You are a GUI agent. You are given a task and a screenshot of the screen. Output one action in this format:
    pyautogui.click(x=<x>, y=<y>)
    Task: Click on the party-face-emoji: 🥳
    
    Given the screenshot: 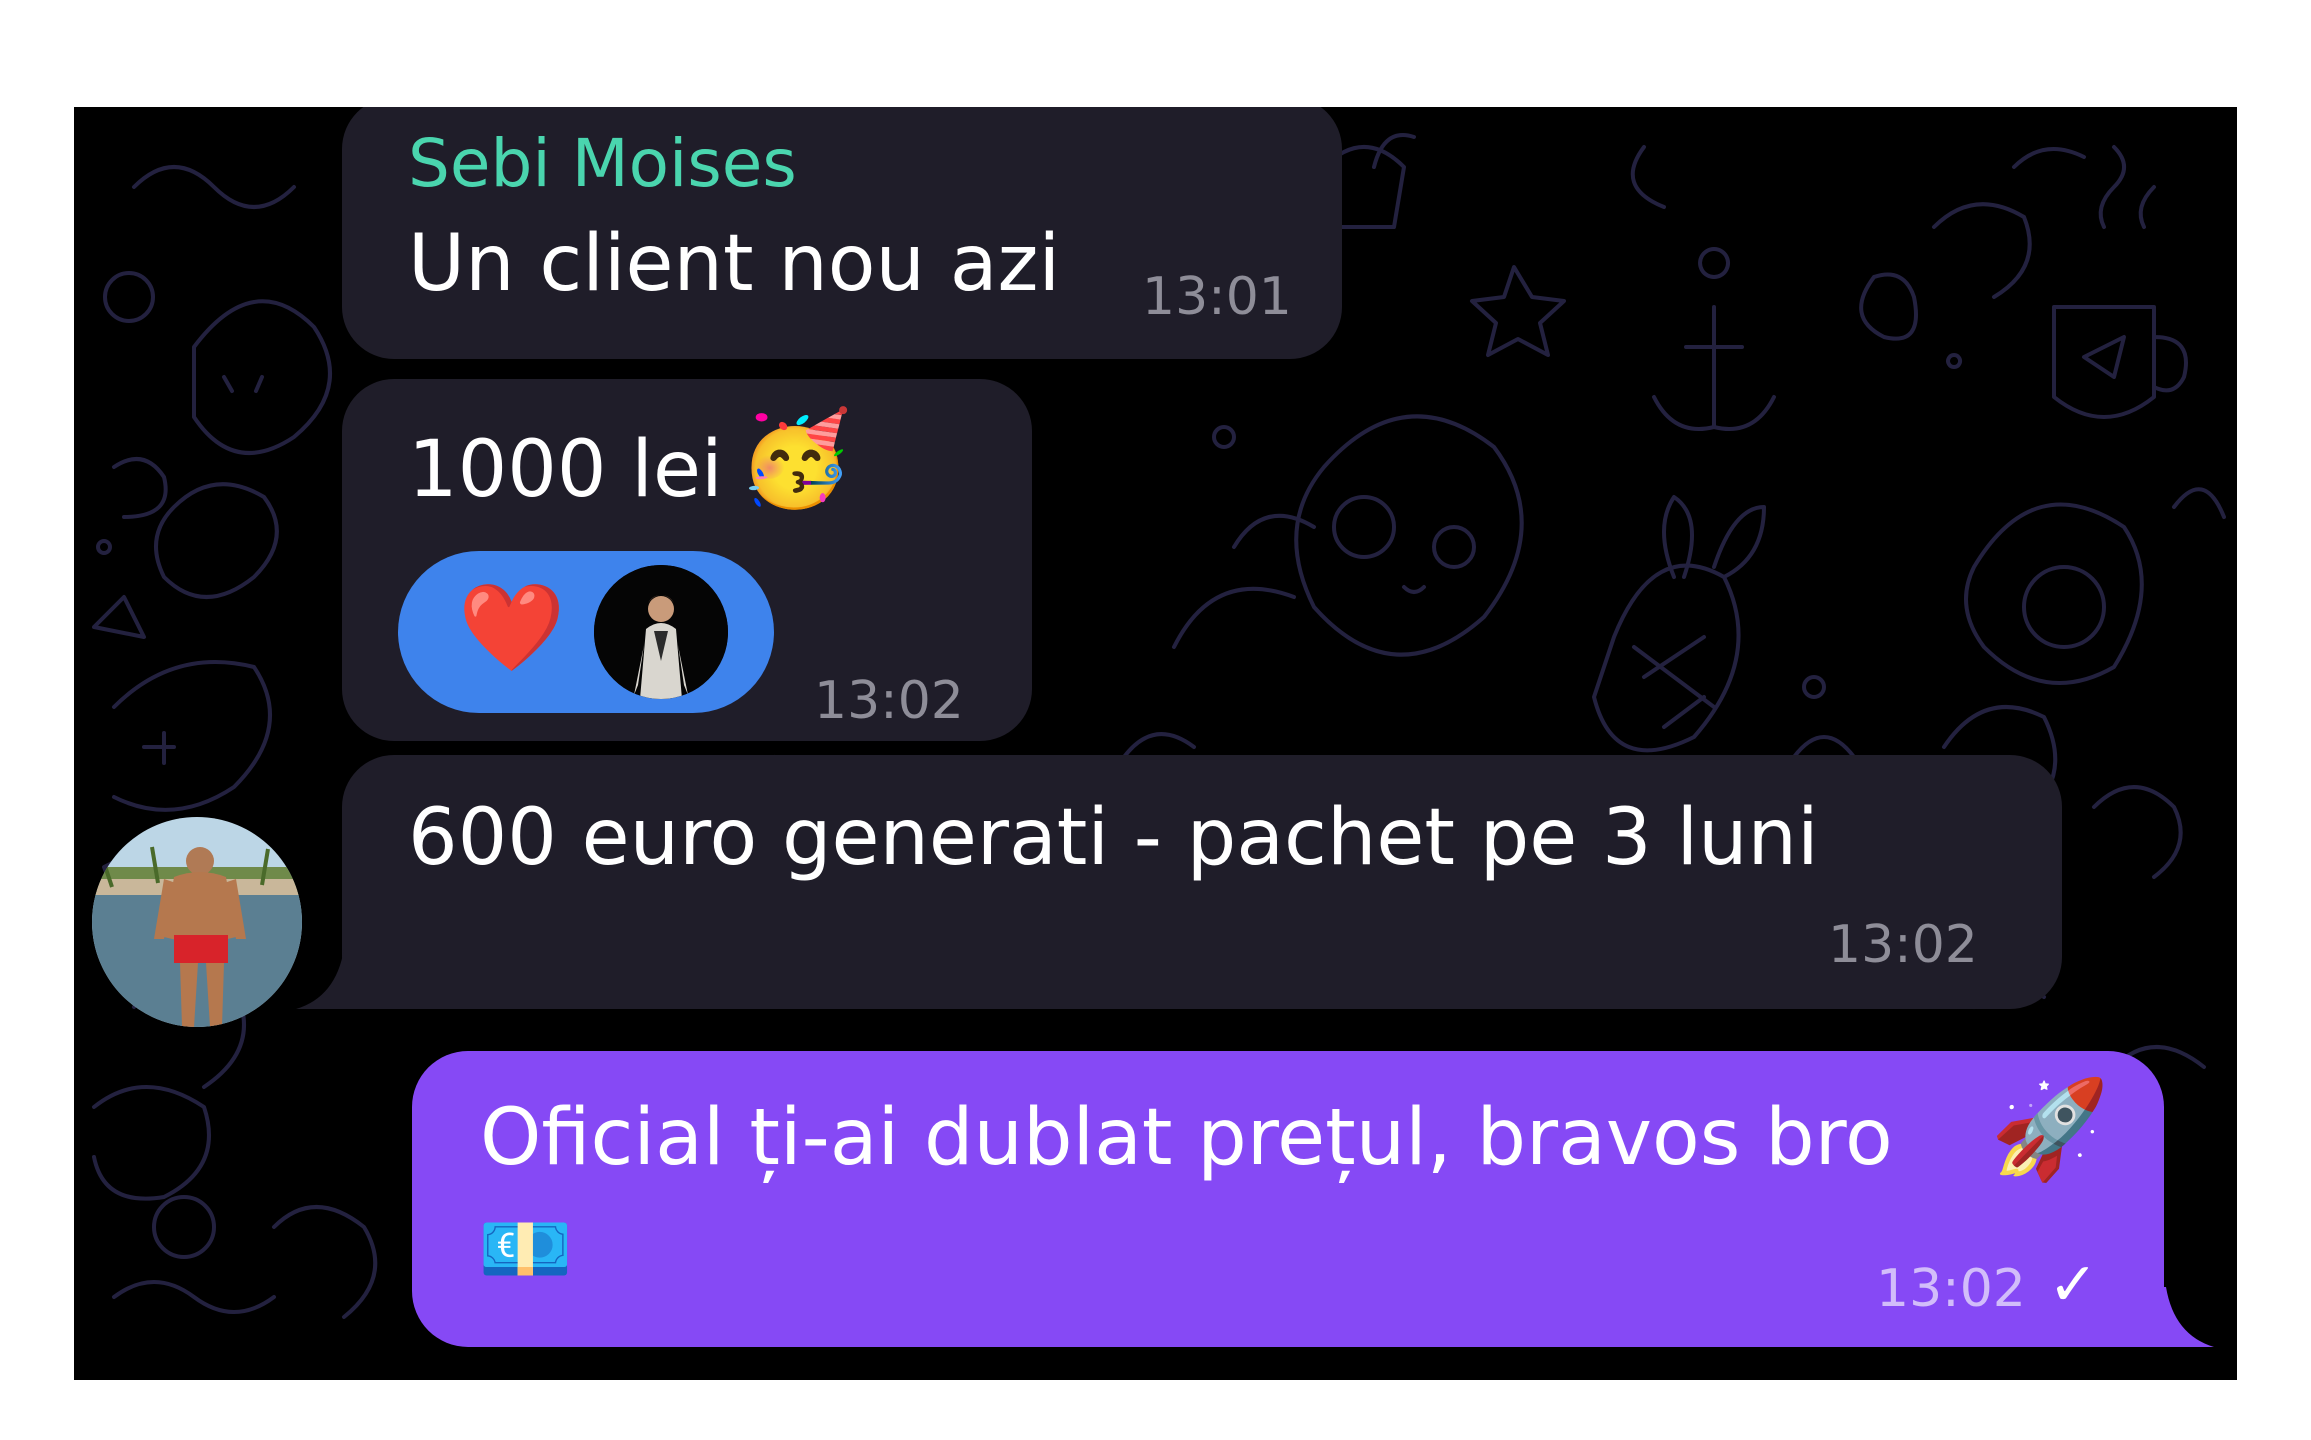 What is the action you would take?
    pyautogui.click(x=795, y=458)
    